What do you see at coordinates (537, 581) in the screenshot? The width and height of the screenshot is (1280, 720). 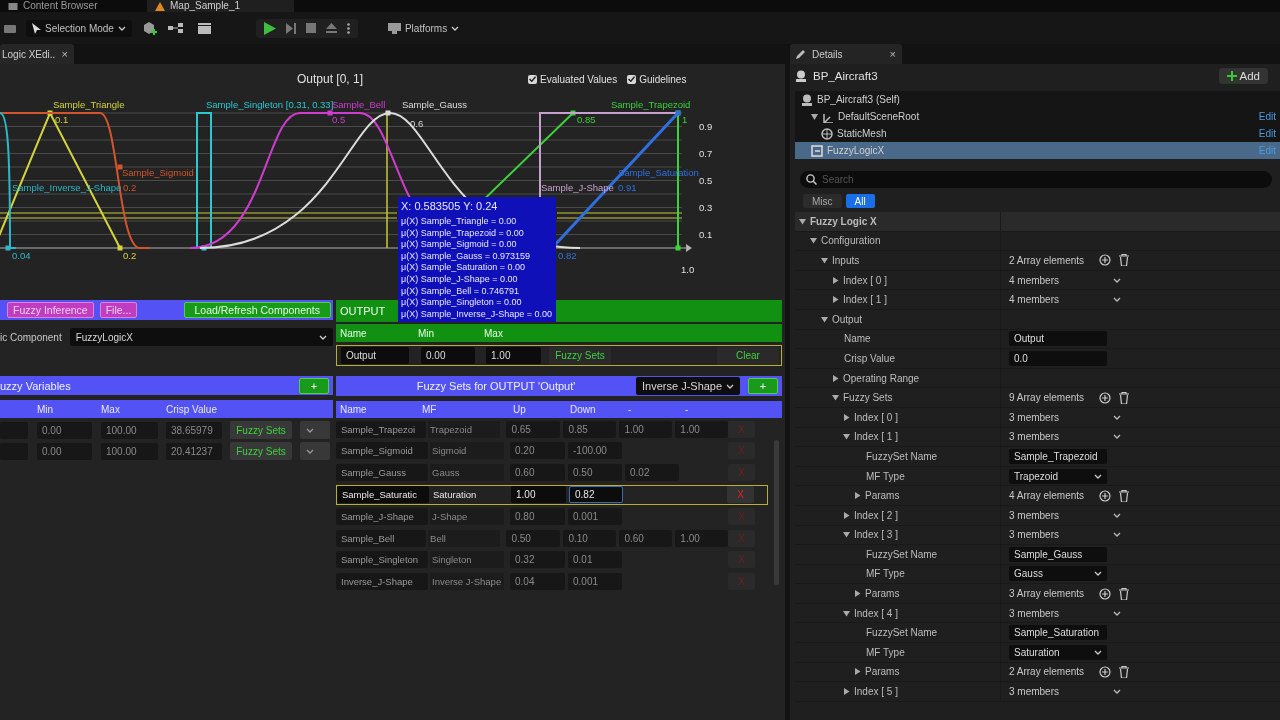 I see `number-field: 0.04` at bounding box center [537, 581].